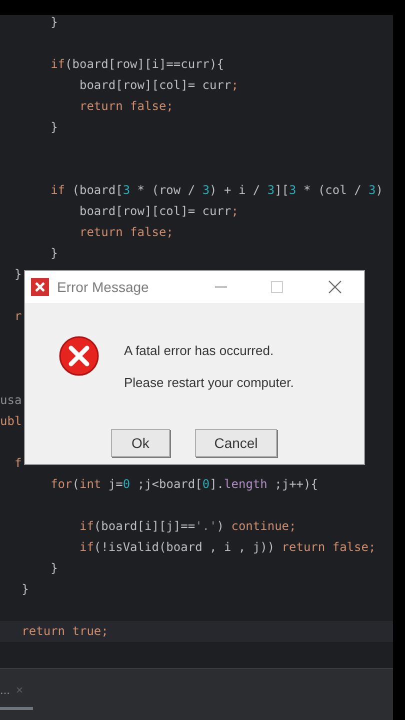 The height and width of the screenshot is (720, 405). What do you see at coordinates (17, 463) in the screenshot?
I see `code-line: f` at bounding box center [17, 463].